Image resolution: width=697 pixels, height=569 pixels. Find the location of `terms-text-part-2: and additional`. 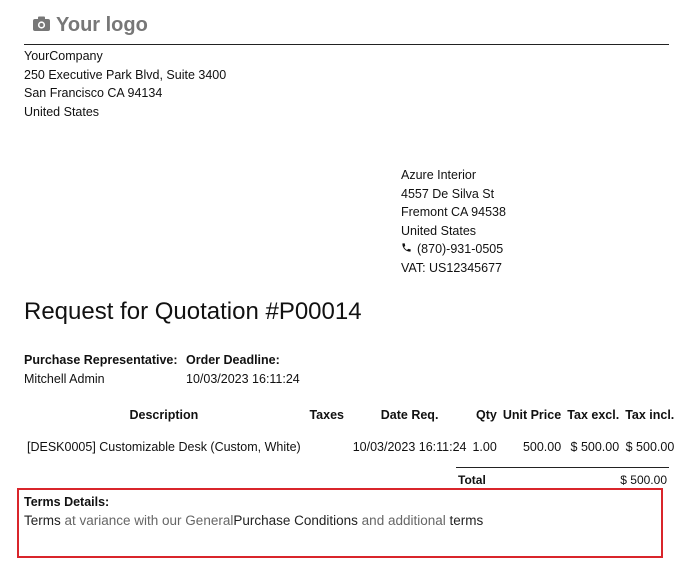

terms-text-part-2: and additional is located at coordinates (403, 520).